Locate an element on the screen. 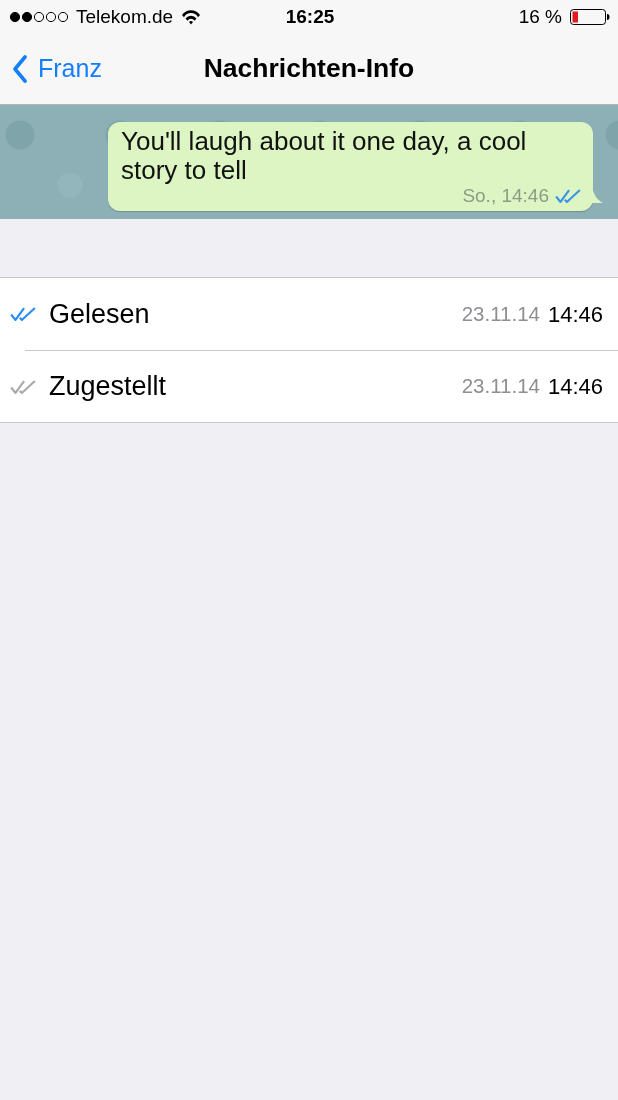 Image resolution: width=618 pixels, height=1100 pixels. wifi-icon is located at coordinates (191, 17).